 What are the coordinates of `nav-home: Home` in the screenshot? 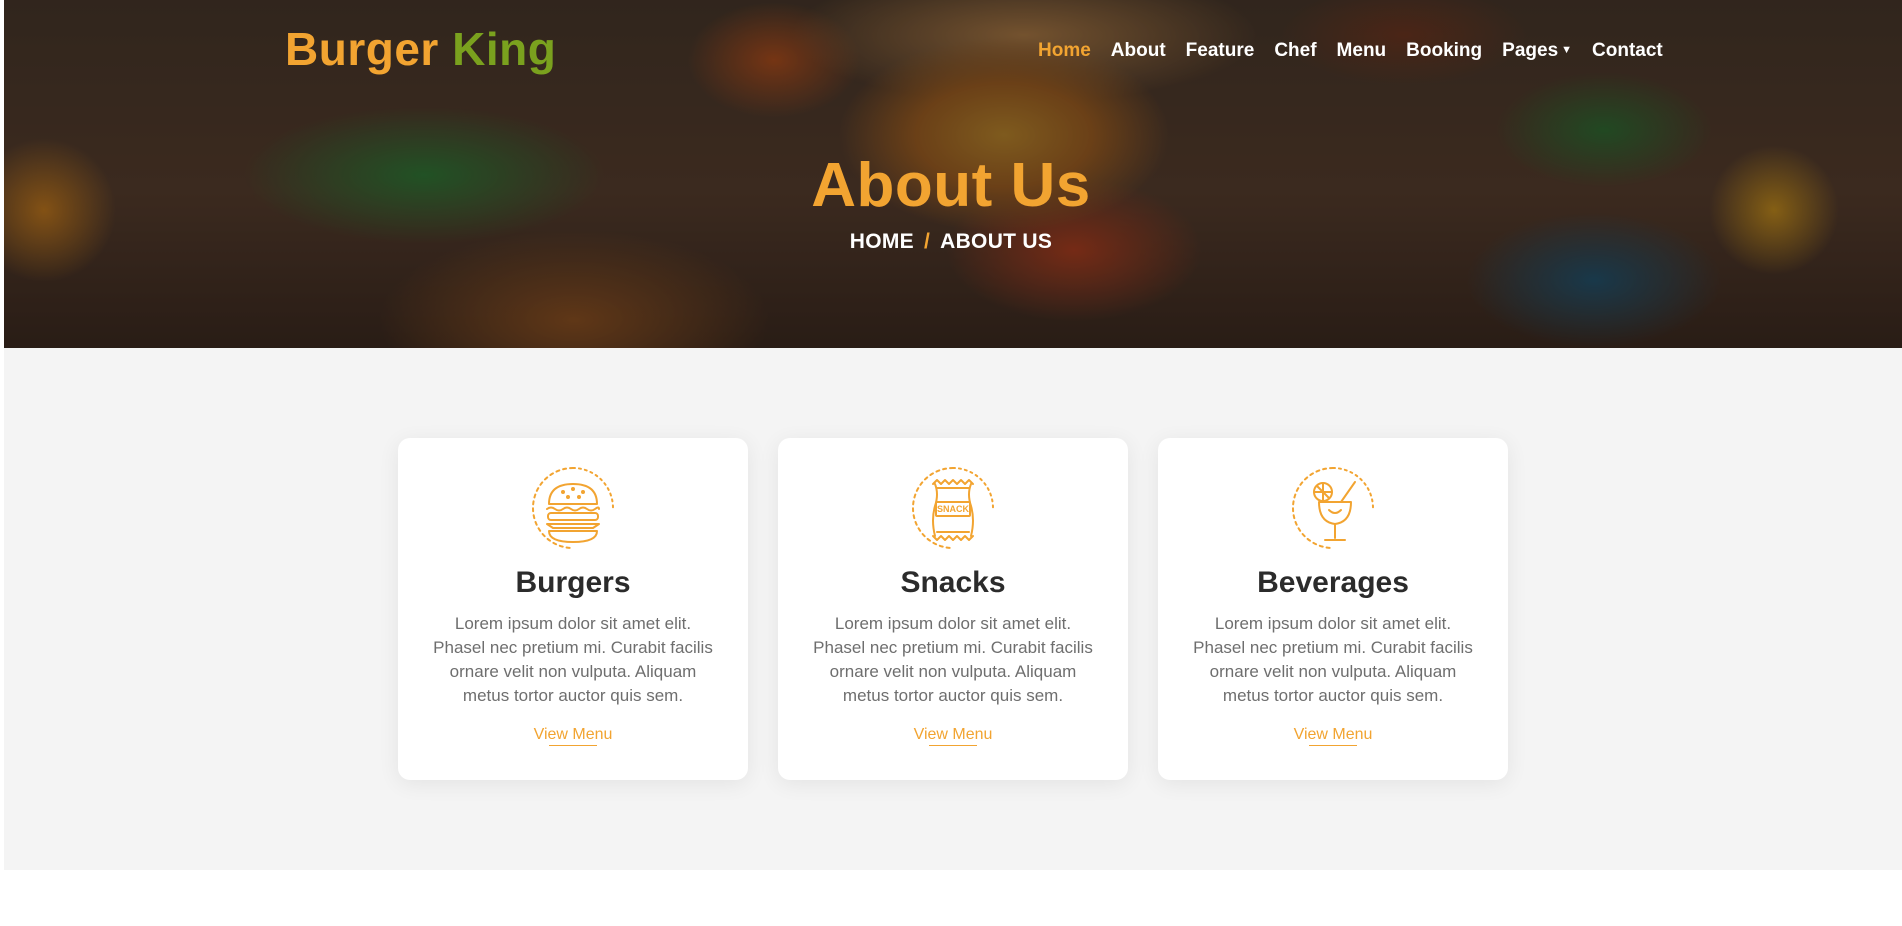 It's located at (1064, 51).